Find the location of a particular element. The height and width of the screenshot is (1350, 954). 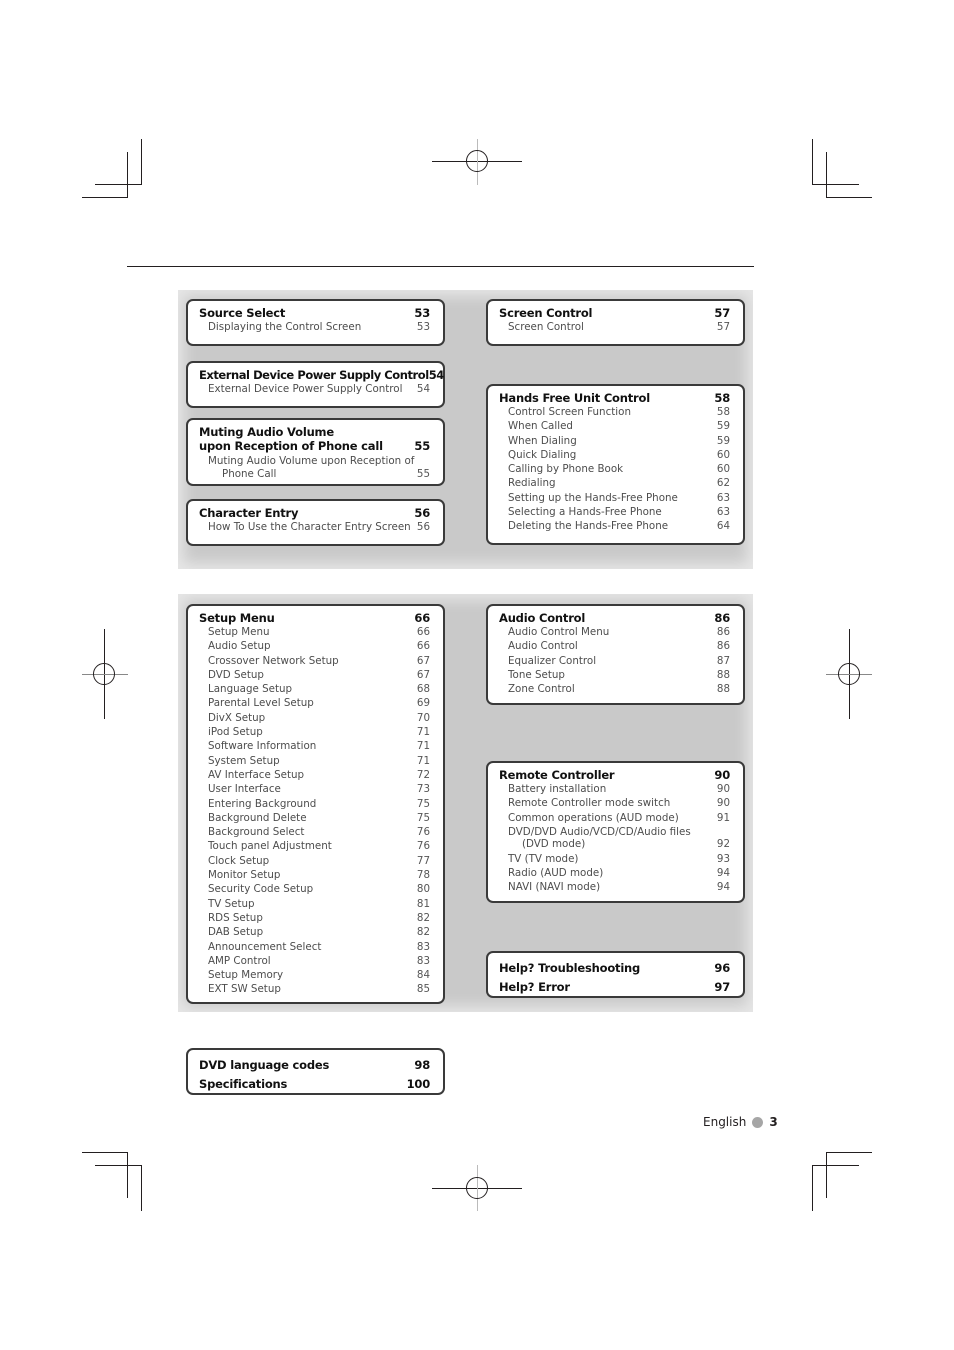

toc-entry: Zone Control 88 is located at coordinates (614, 689).